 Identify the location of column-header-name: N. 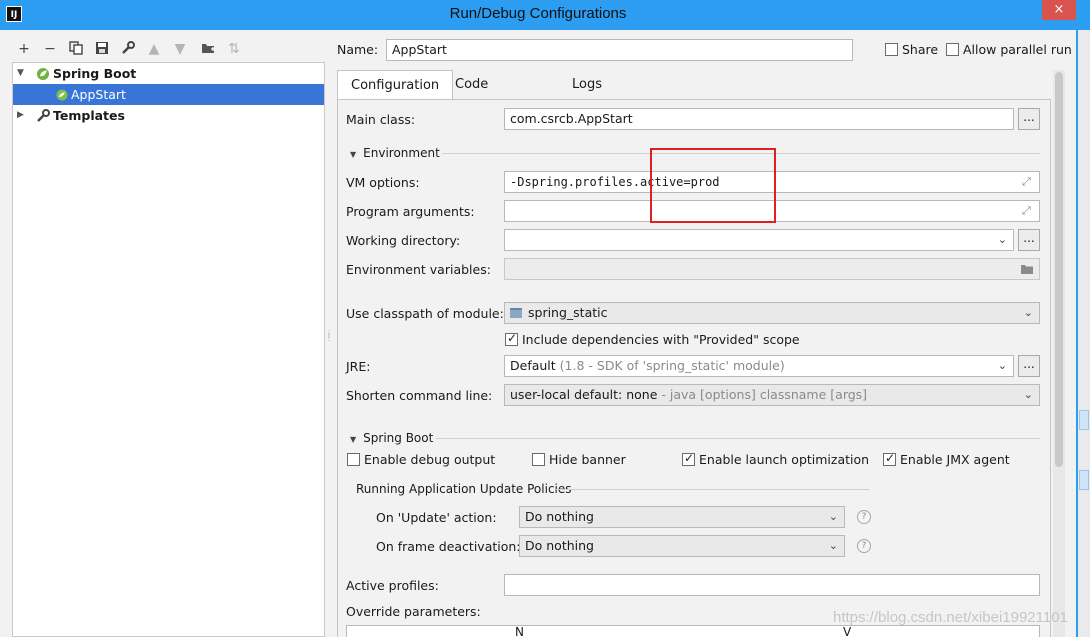
(519, 631).